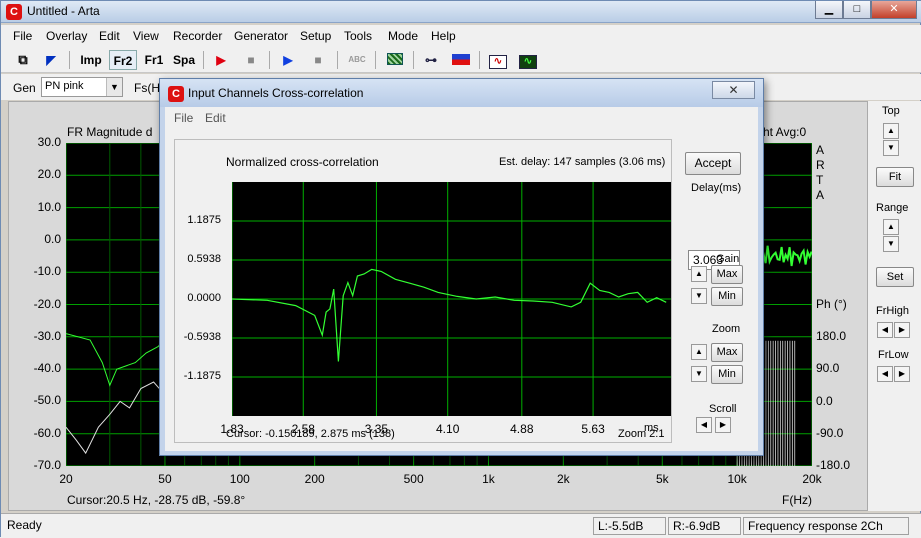  Describe the element at coordinates (51, 60) in the screenshot. I see `cursor-button: ◤` at that location.